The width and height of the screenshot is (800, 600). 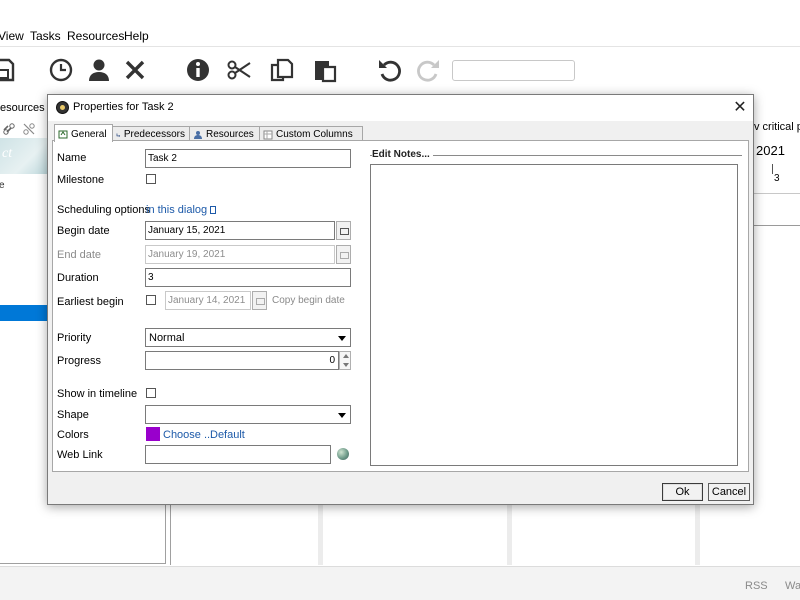 I want to click on begin-date-input: January 15, 2021, so click(x=240, y=230).